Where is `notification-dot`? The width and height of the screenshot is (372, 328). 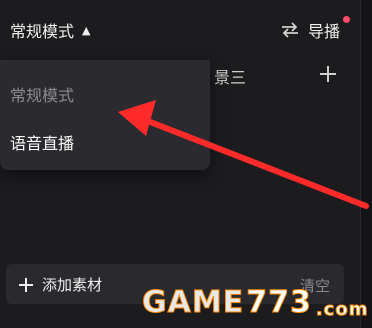 notification-dot is located at coordinates (346, 19).